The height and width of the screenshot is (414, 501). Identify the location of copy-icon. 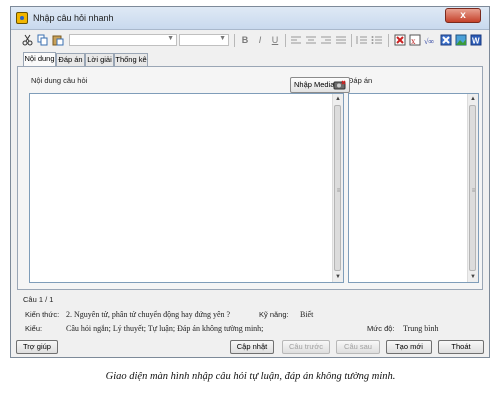
(43, 40).